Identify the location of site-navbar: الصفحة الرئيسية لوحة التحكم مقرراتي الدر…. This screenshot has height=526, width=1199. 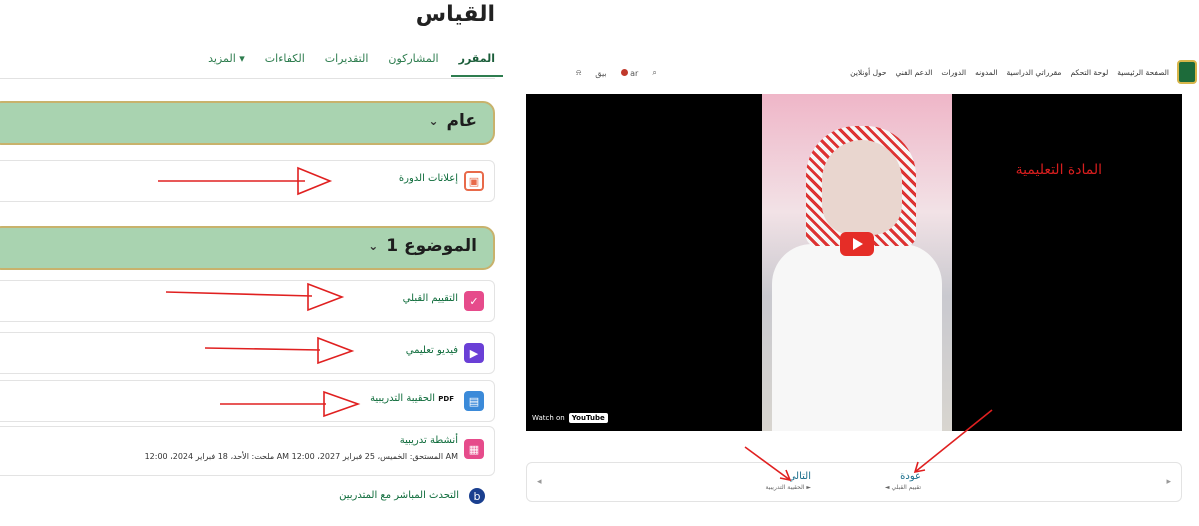
(859, 72).